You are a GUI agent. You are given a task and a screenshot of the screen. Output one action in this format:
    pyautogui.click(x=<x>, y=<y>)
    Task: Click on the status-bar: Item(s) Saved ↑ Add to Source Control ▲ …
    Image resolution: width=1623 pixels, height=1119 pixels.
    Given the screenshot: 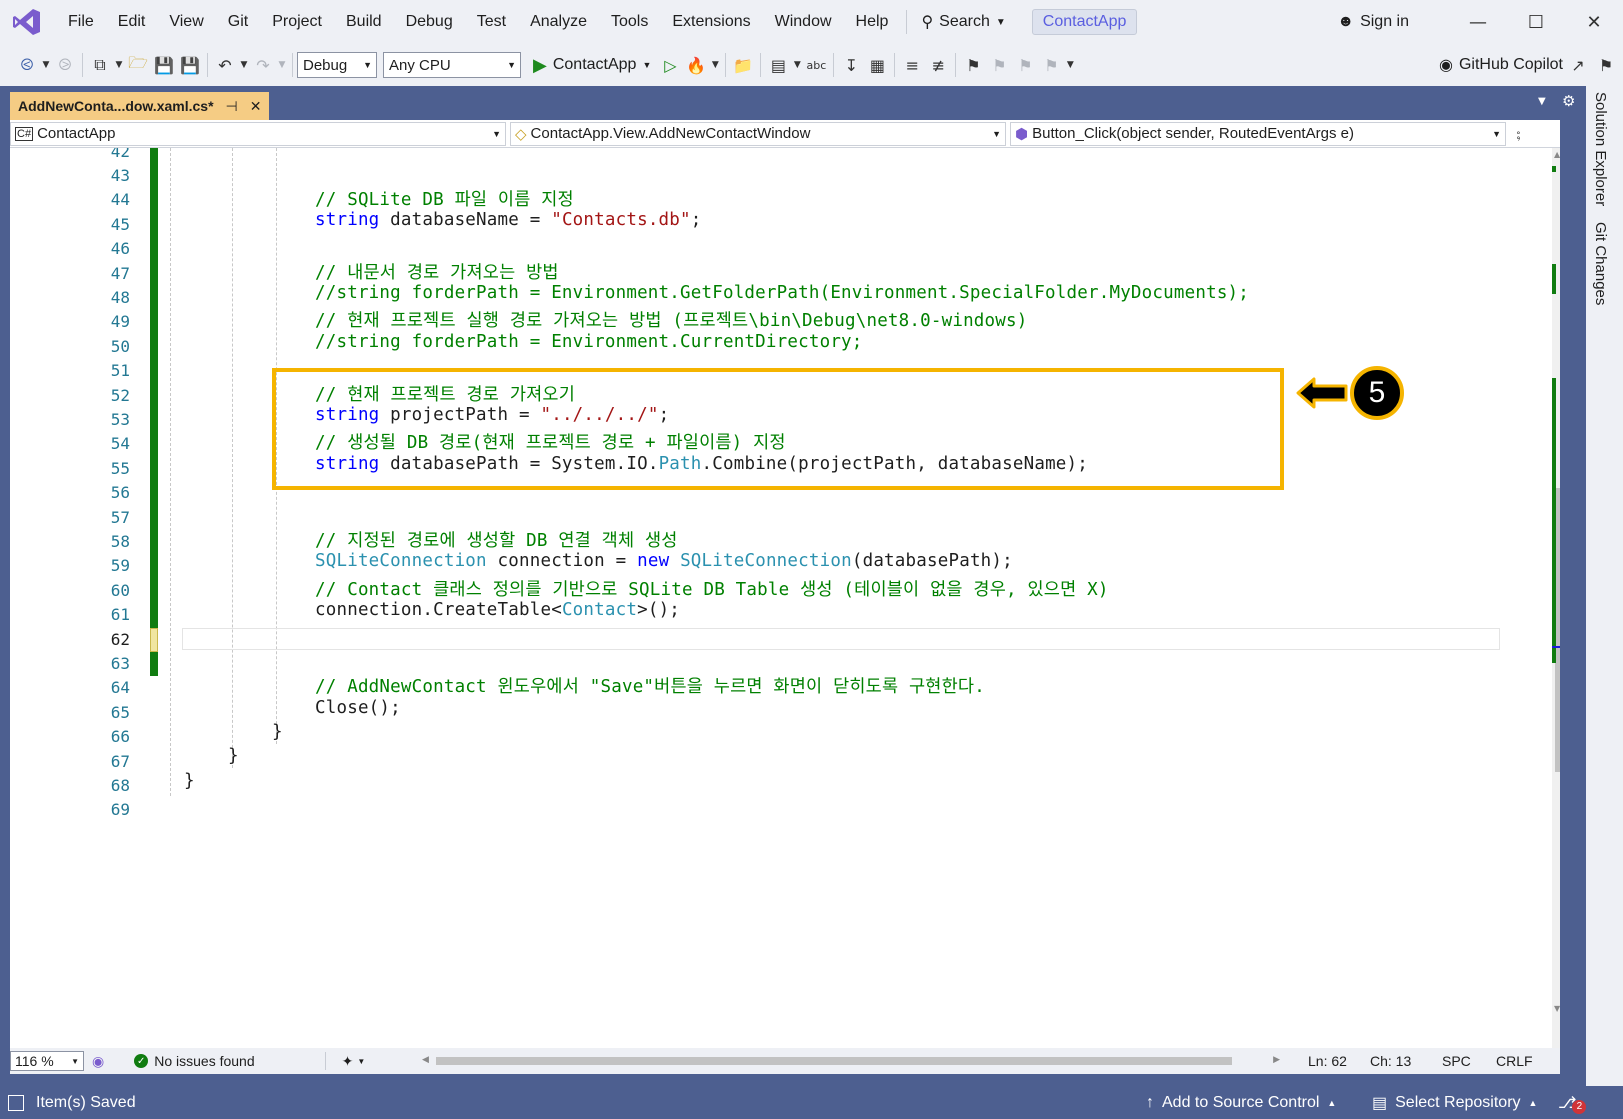 What is the action you would take?
    pyautogui.click(x=811, y=1102)
    